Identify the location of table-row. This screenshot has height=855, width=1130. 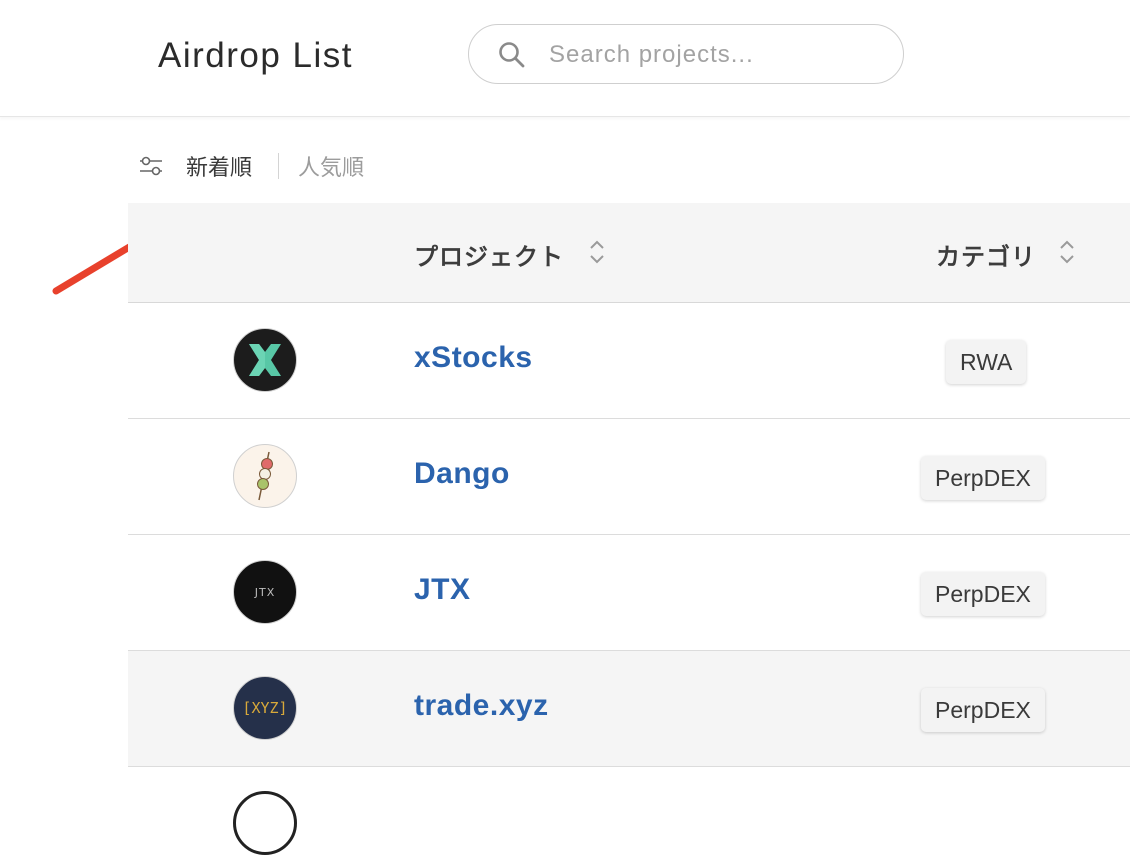
(629, 811).